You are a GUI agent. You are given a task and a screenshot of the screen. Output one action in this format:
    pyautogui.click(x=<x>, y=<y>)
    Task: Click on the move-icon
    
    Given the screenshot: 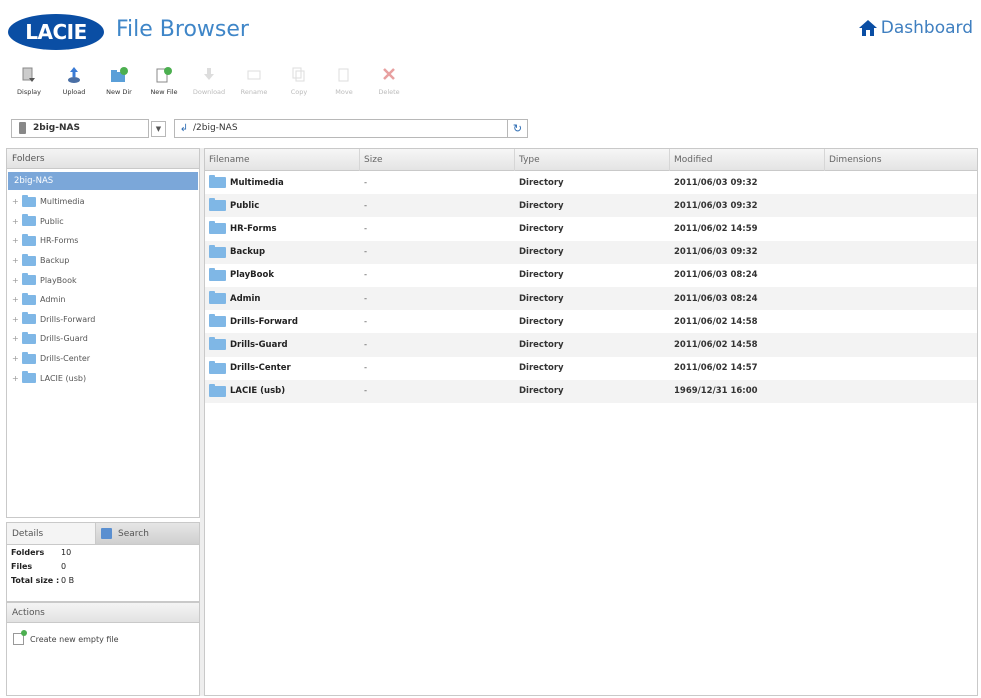 What is the action you would take?
    pyautogui.click(x=344, y=75)
    